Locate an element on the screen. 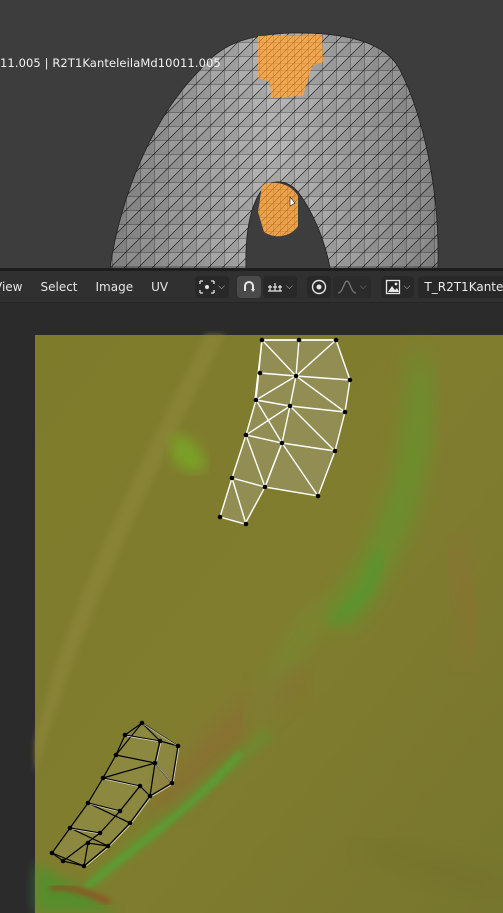  snap-magnet-icon is located at coordinates (249, 286).